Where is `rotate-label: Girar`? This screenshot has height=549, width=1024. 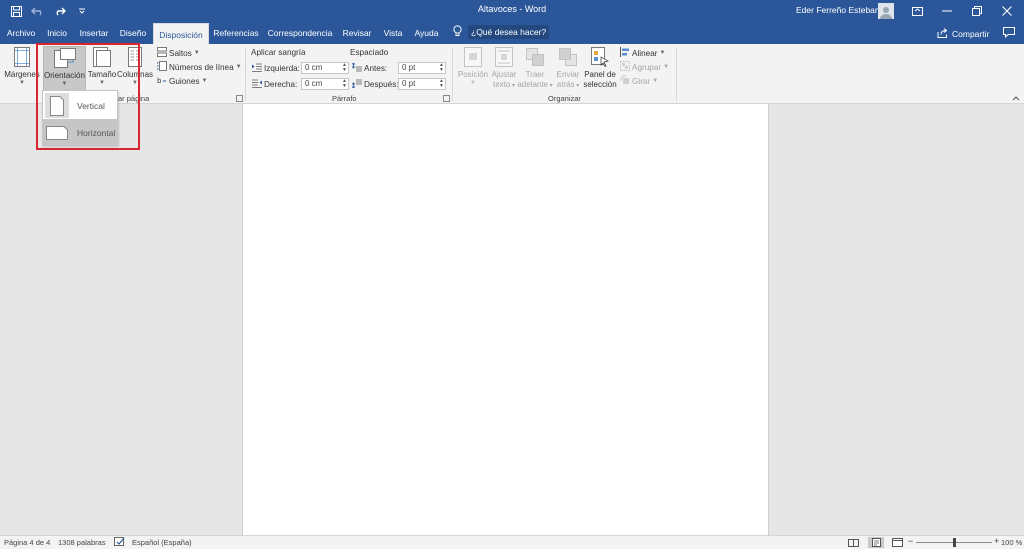 rotate-label: Girar is located at coordinates (641, 81).